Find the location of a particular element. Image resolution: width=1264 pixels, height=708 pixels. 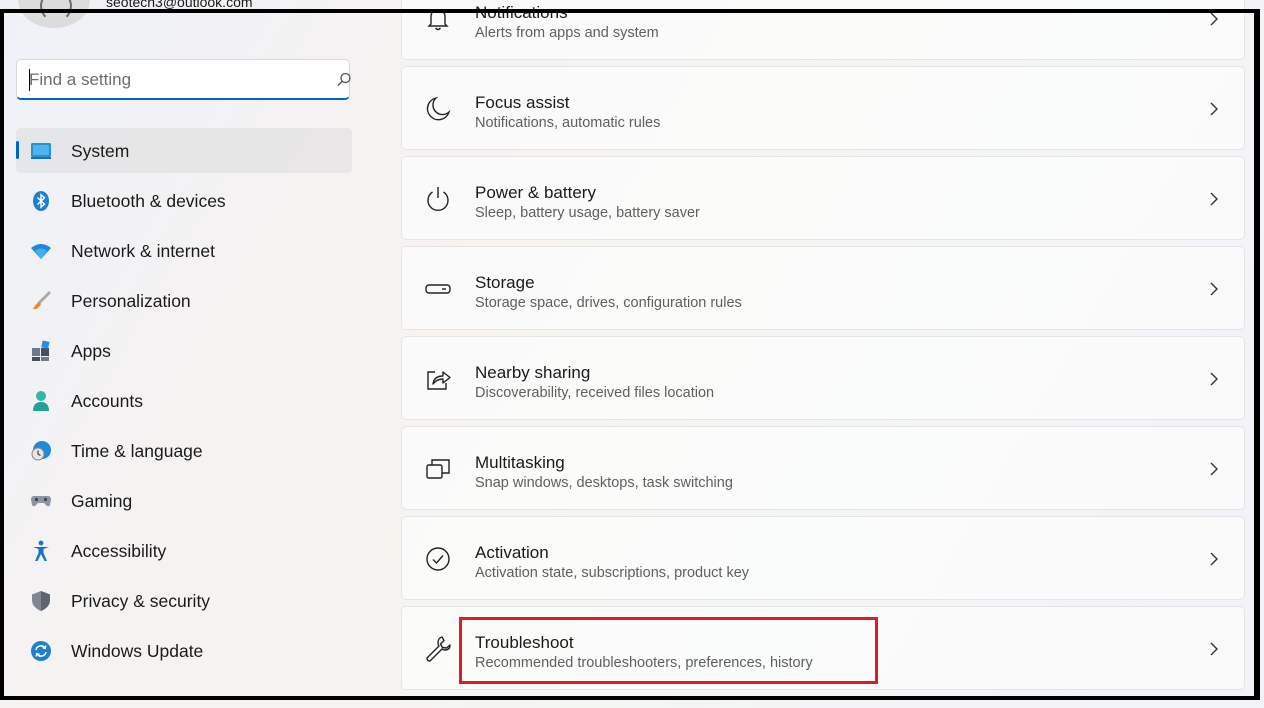

setting-title: Storage is located at coordinates (505, 282).